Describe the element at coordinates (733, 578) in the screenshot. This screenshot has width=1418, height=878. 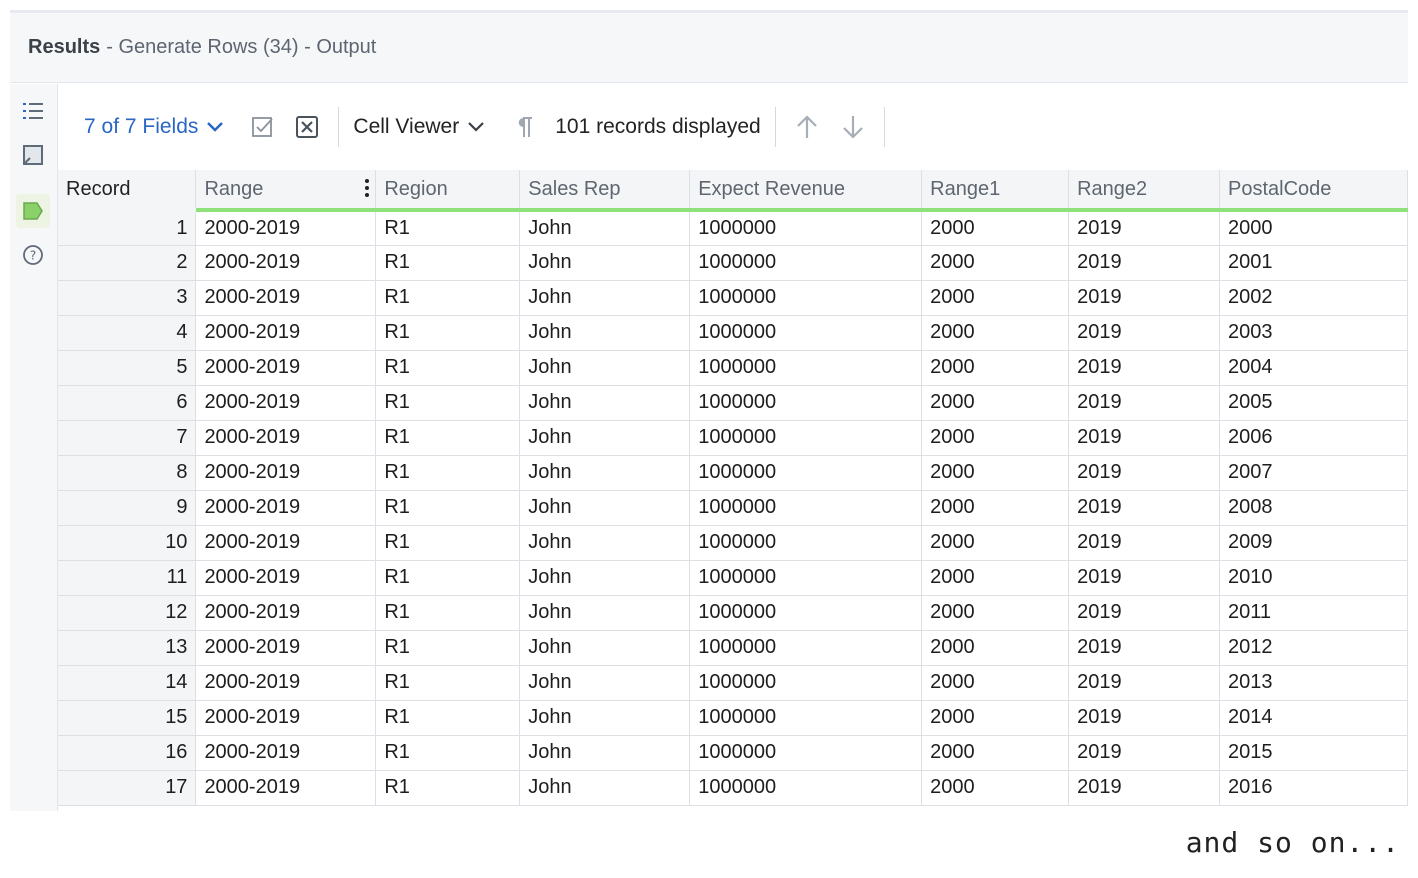
I see `table-row: 11 2000-2019 R1 John 1000000 2000 2019 2010` at that location.